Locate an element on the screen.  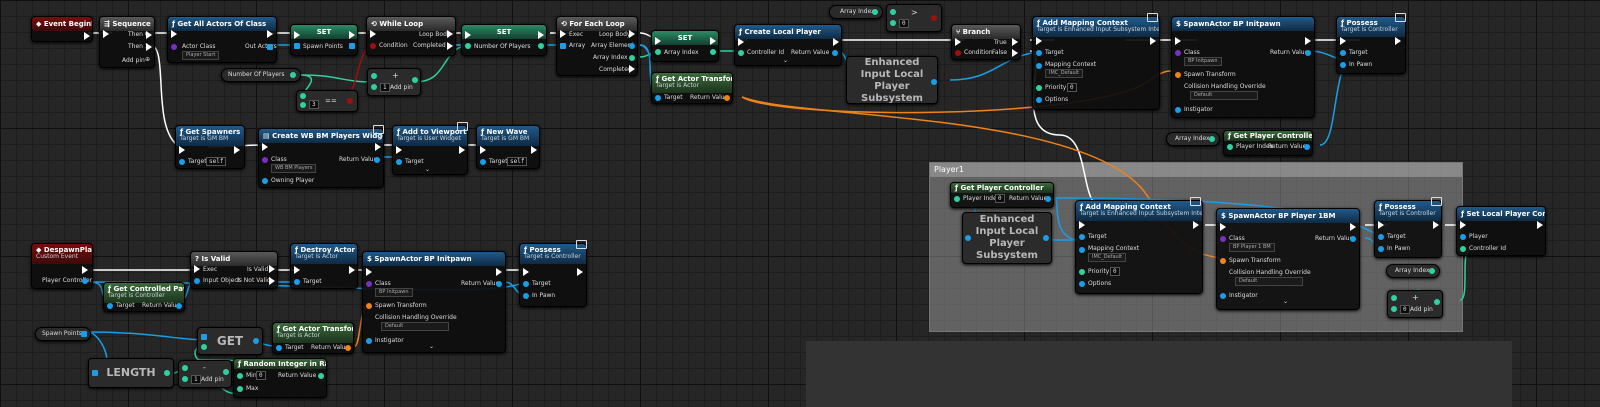
add-int-node: + 1 Add pin is located at coordinates (394, 82).